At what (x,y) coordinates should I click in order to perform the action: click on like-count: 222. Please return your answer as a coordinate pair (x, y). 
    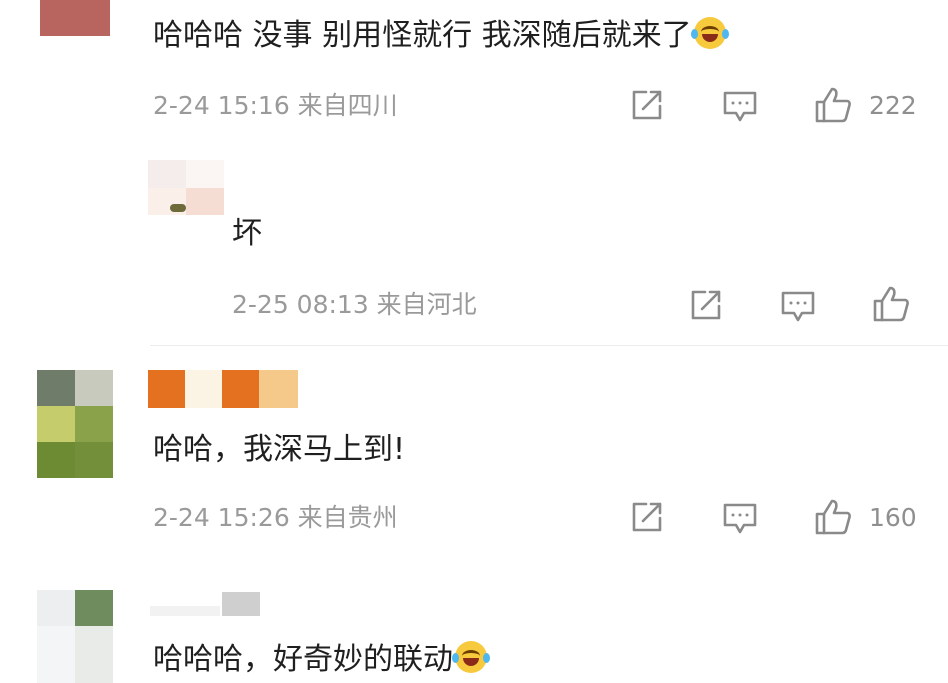
    Looking at the image, I should click on (893, 105).